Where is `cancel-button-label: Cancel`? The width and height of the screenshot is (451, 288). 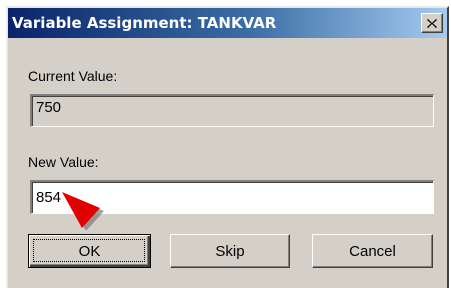 cancel-button-label: Cancel is located at coordinates (372, 251).